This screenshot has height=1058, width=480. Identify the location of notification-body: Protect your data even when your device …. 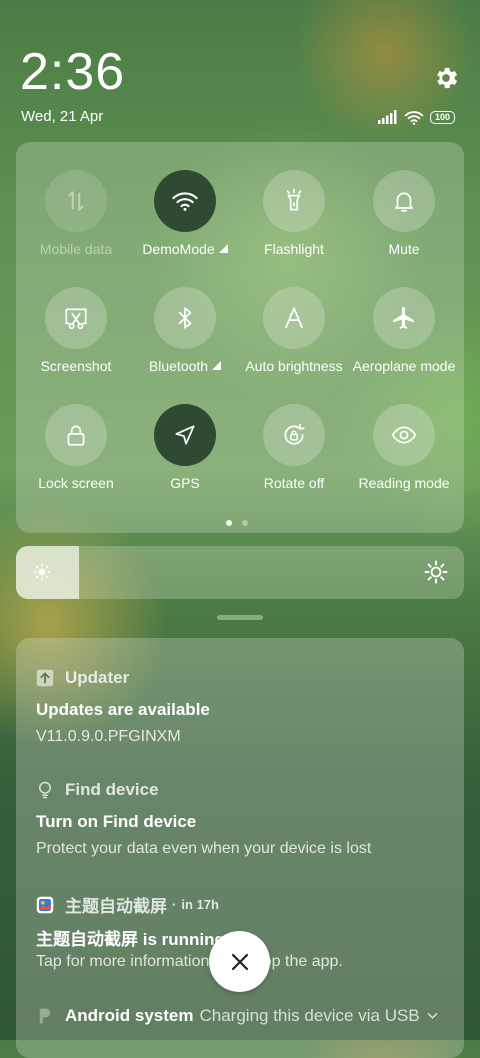
(203, 849).